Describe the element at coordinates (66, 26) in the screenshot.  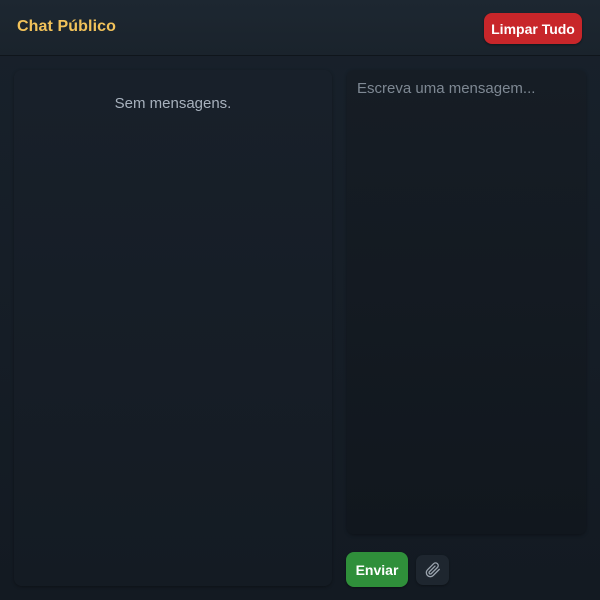
I see `page-title: Chat Público` at that location.